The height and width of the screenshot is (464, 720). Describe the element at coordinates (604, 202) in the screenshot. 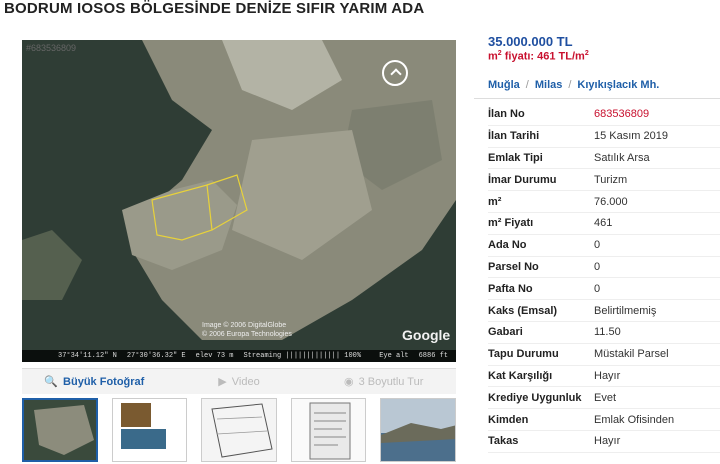

I see `detail-row: m² 76.000` at that location.